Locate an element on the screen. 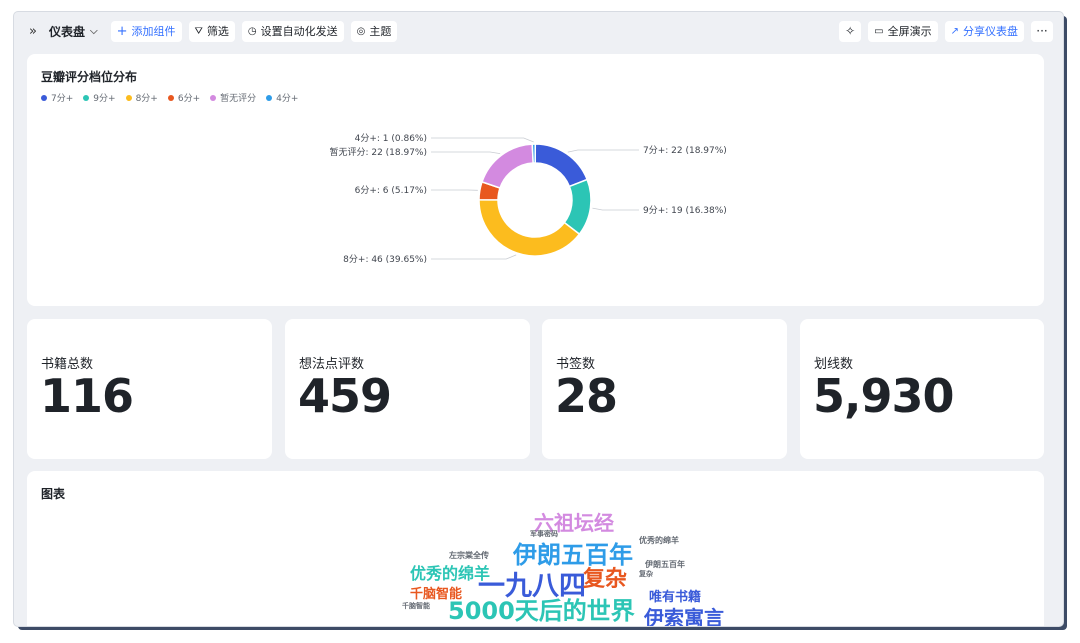  word-cloud-word: 军事密码 is located at coordinates (544, 534).